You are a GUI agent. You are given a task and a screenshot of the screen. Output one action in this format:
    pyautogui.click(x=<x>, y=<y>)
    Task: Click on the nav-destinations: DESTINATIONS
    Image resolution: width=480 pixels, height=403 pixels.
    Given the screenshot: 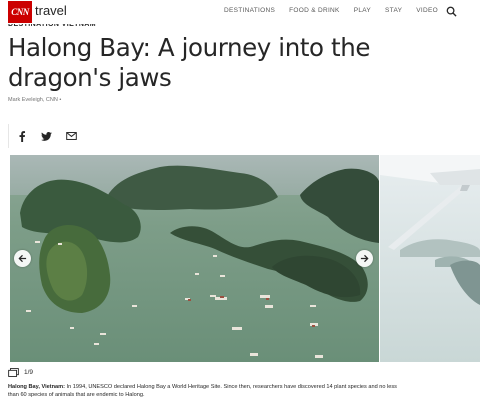 What is the action you would take?
    pyautogui.click(x=249, y=10)
    